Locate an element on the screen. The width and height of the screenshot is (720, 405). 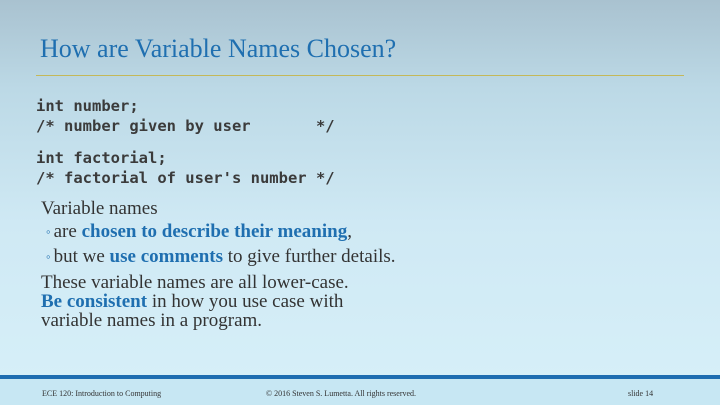
paragraph-highlight: Be consistent is located at coordinates (94, 301).